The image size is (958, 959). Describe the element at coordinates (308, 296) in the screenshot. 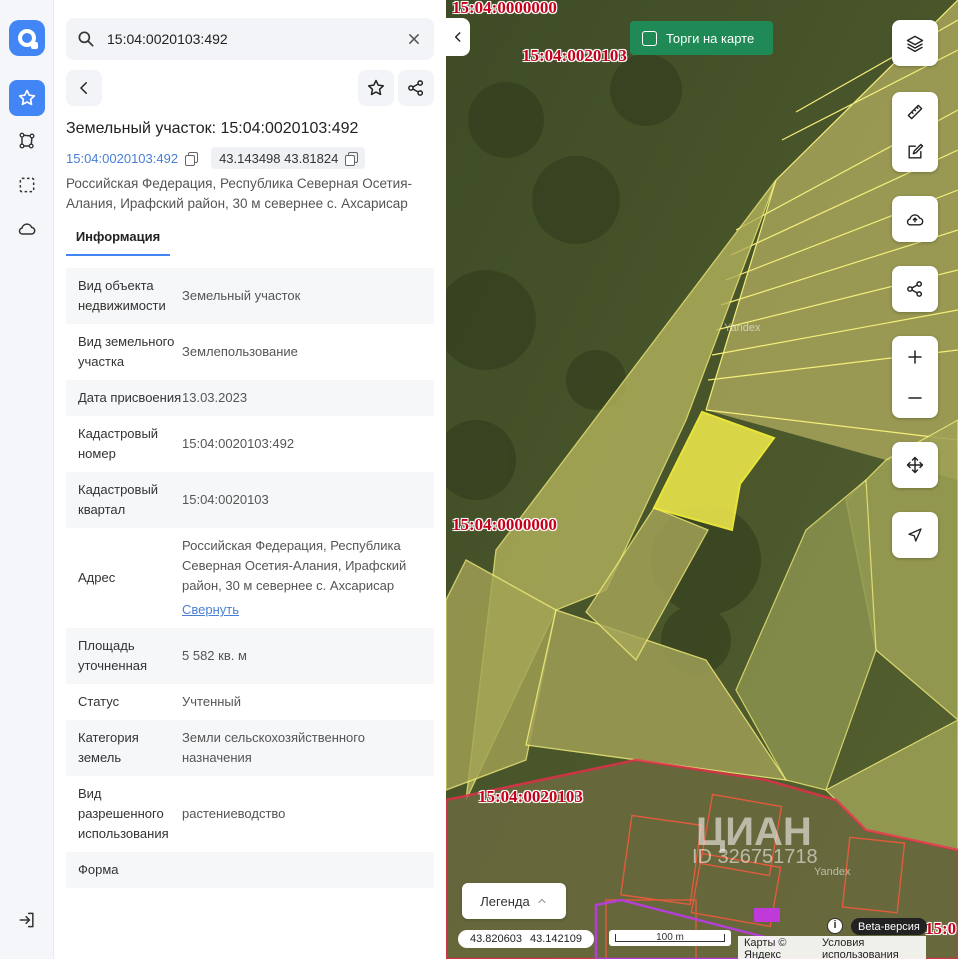

I see `property-value: Земельный участок` at that location.